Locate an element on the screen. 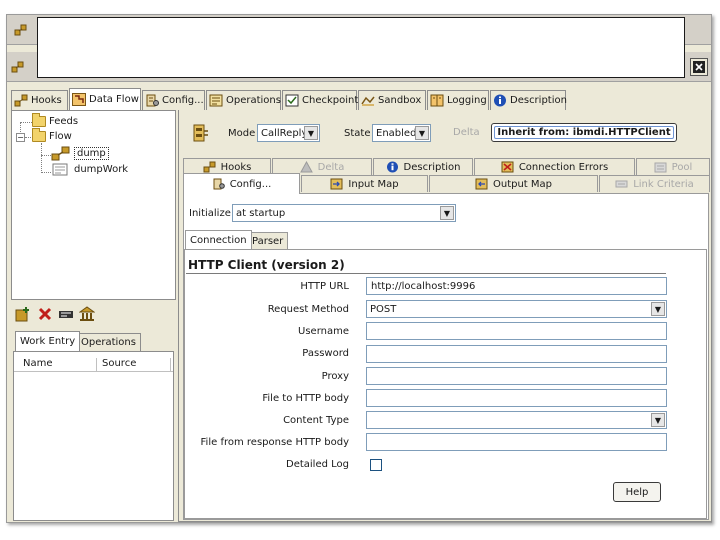 The width and height of the screenshot is (720, 540). connection-errors-icon is located at coordinates (507, 167).